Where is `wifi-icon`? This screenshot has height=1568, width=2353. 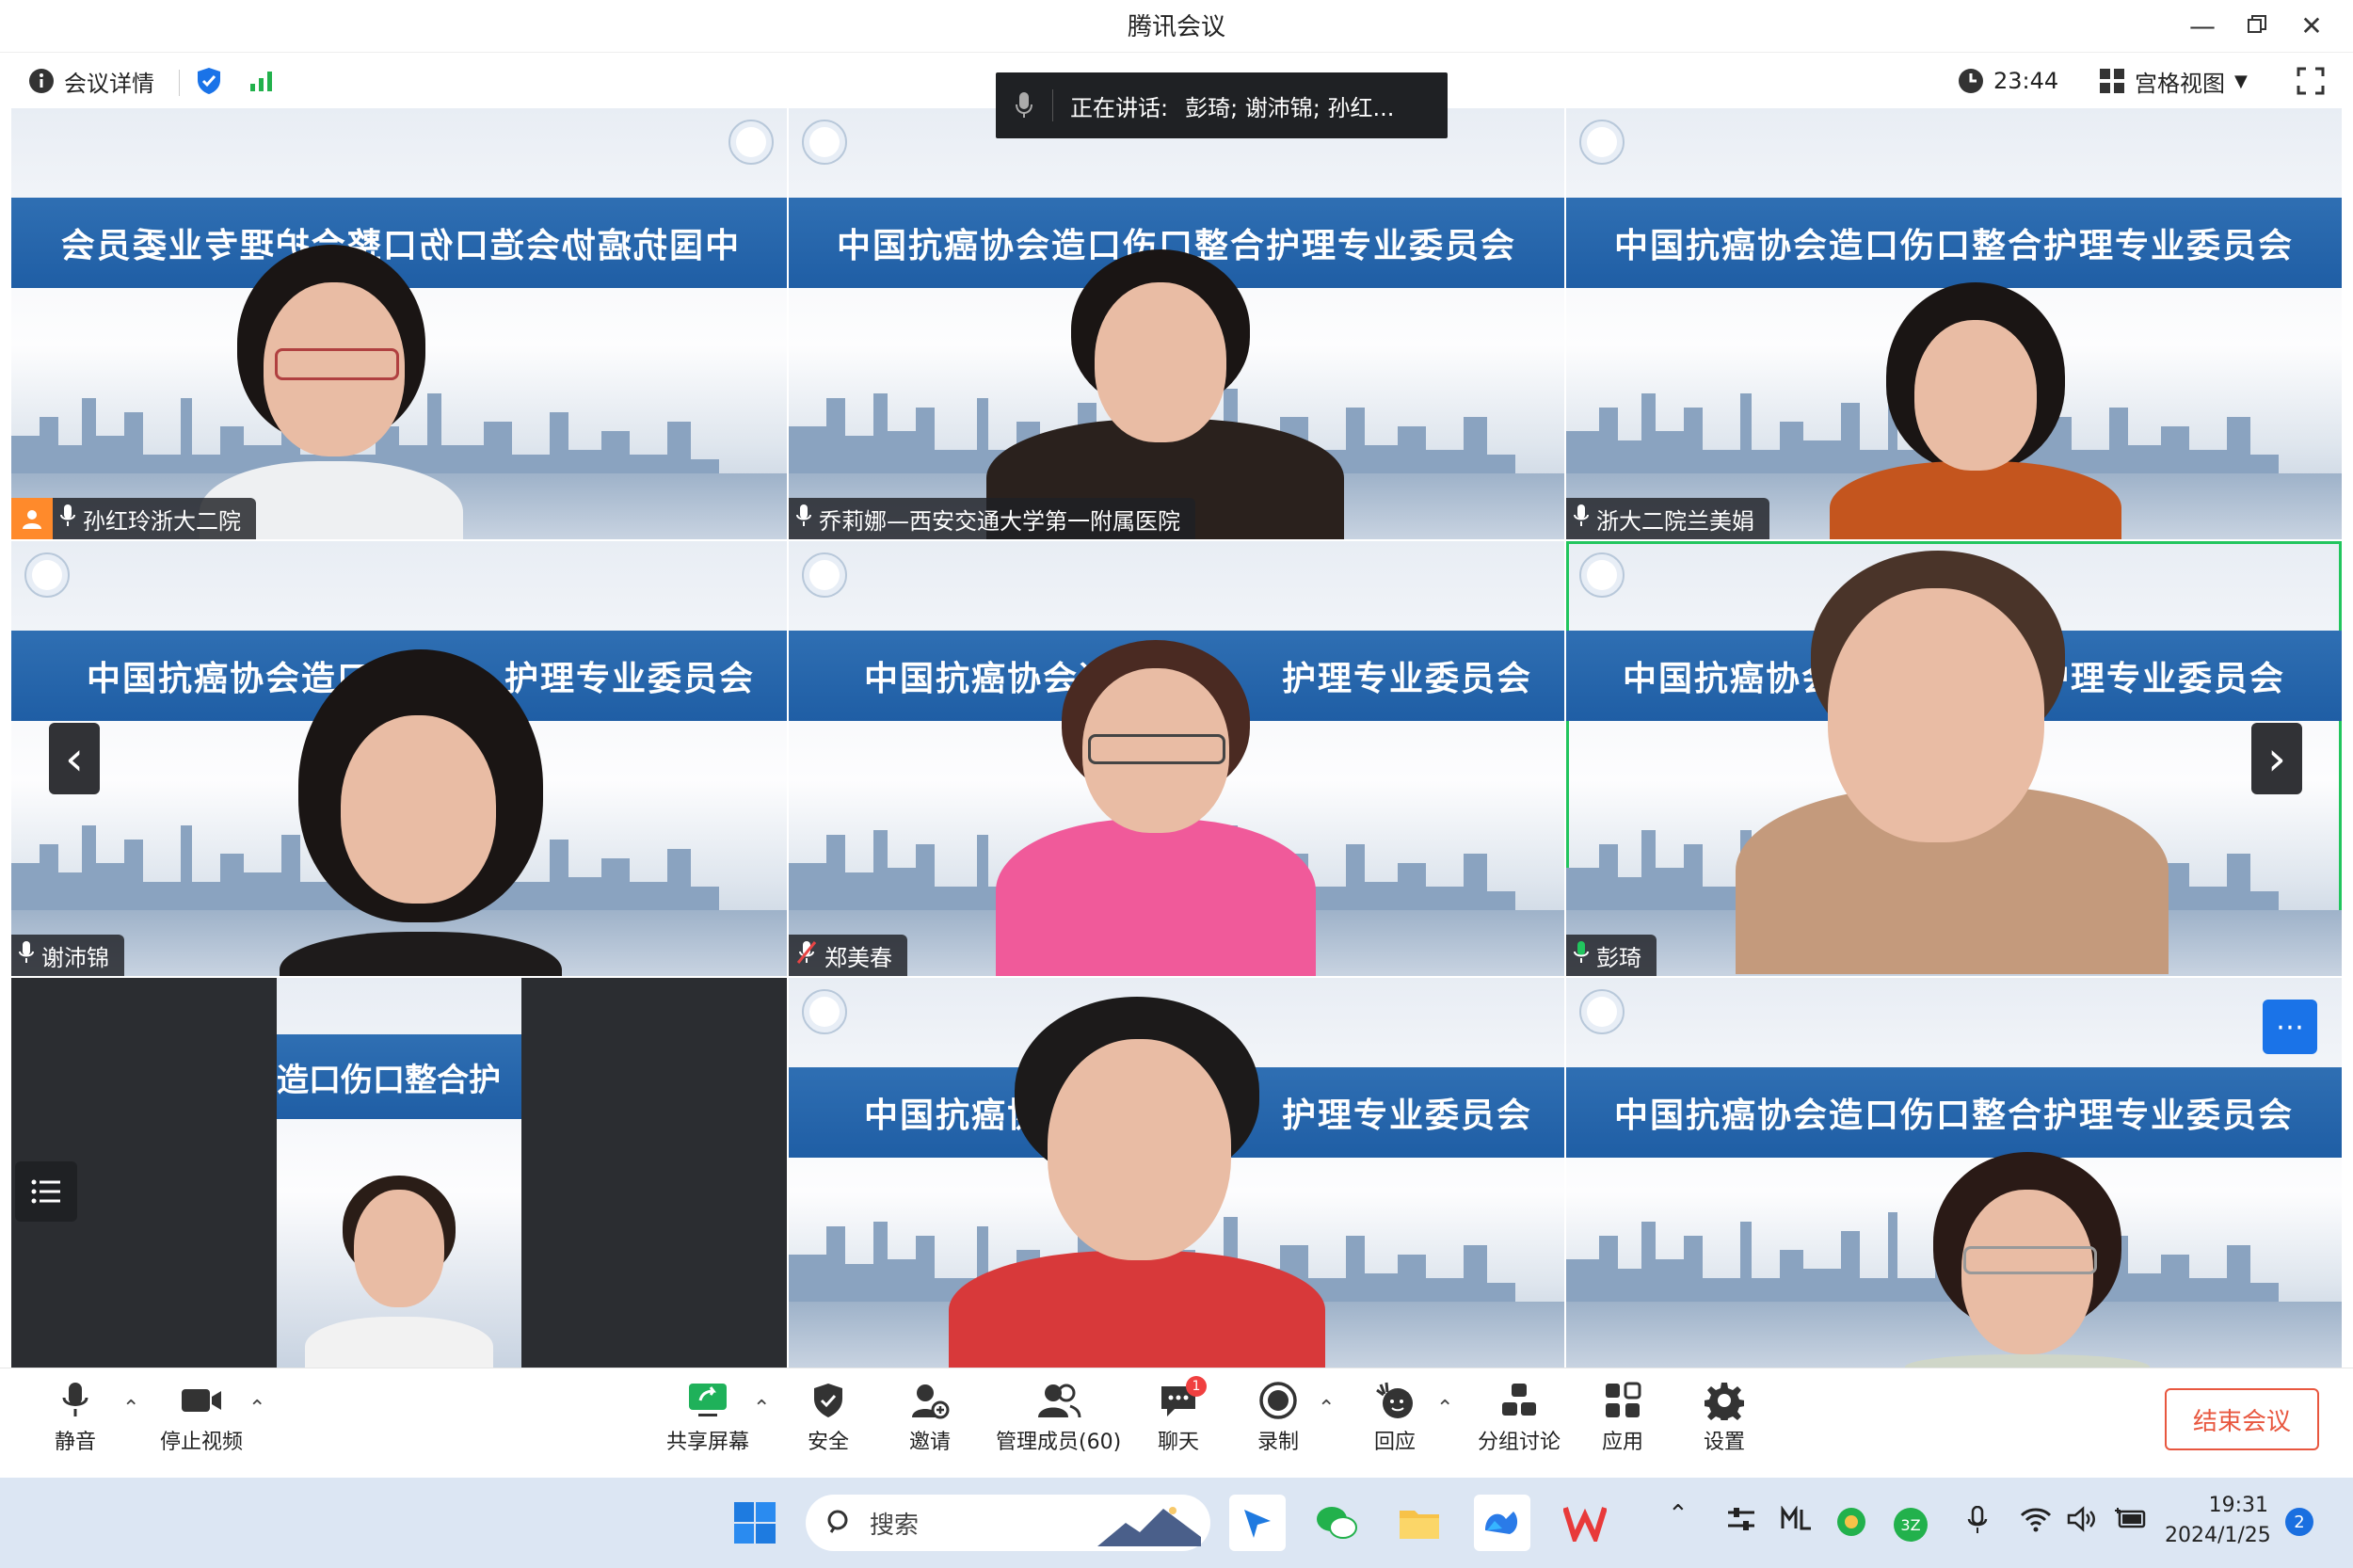 wifi-icon is located at coordinates (2036, 1522).